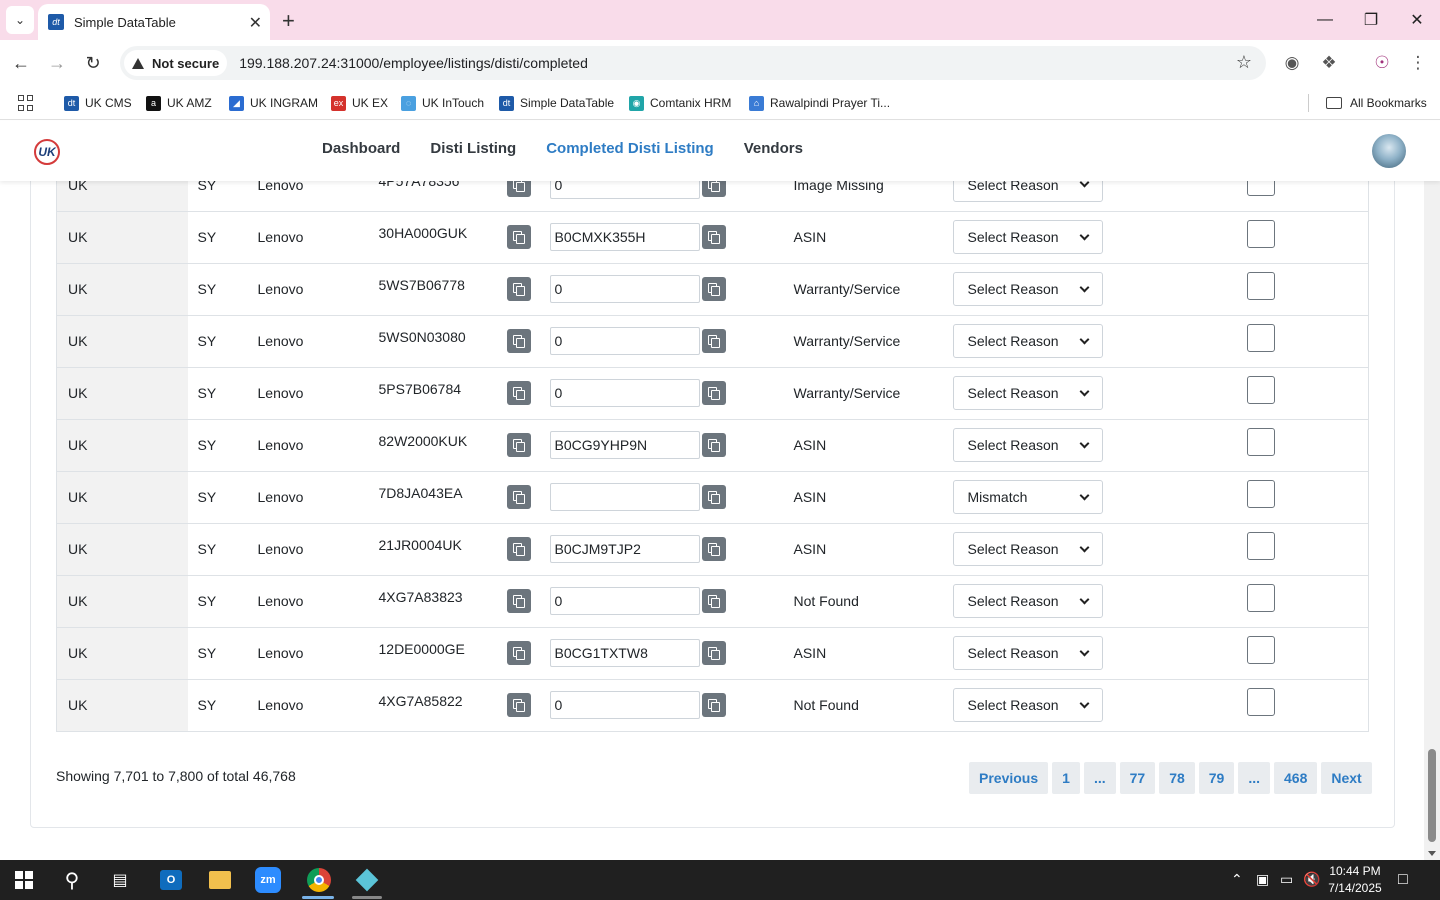  Describe the element at coordinates (154, 22) in the screenshot. I see `browser-tab: dt Simple DataTable ✕` at that location.